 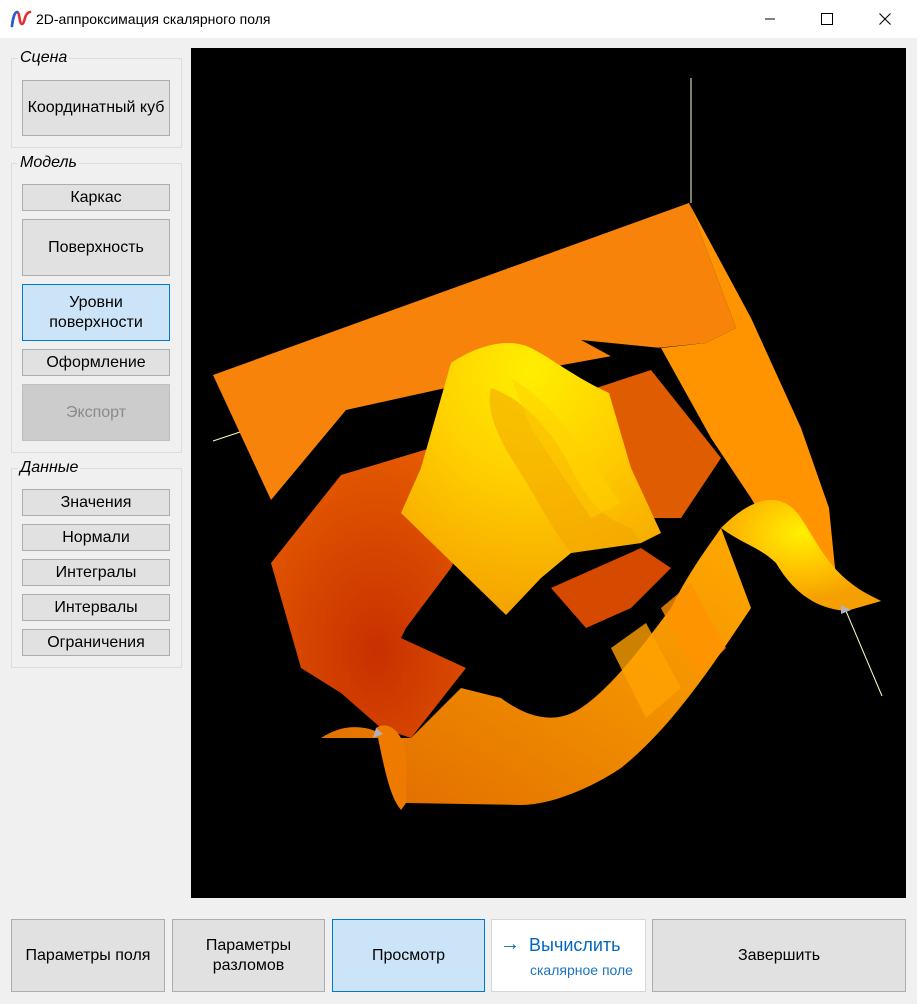 I want to click on surface-button: Поверхность, so click(x=96, y=247).